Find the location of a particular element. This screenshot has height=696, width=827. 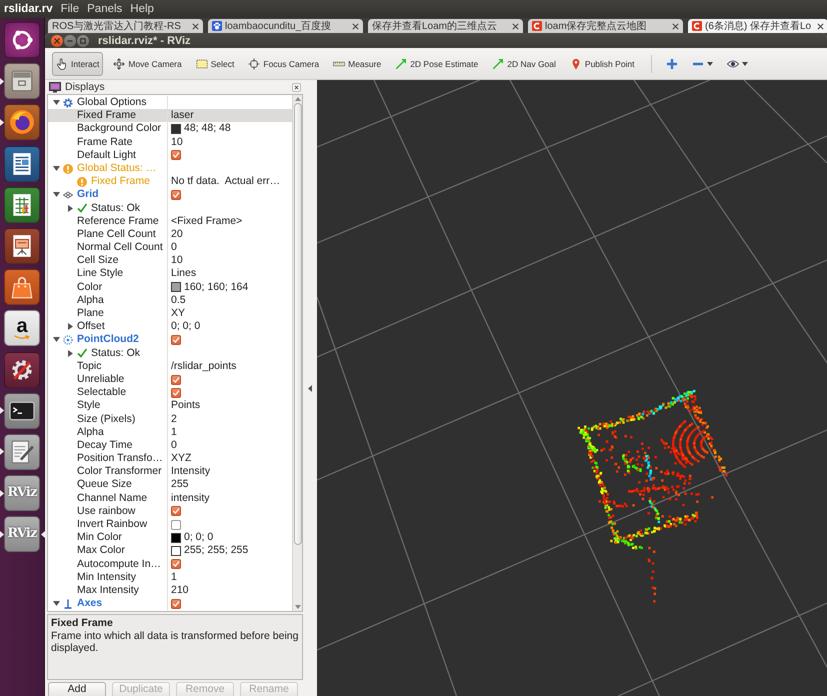

tree-row: Default Light is located at coordinates (170, 155).